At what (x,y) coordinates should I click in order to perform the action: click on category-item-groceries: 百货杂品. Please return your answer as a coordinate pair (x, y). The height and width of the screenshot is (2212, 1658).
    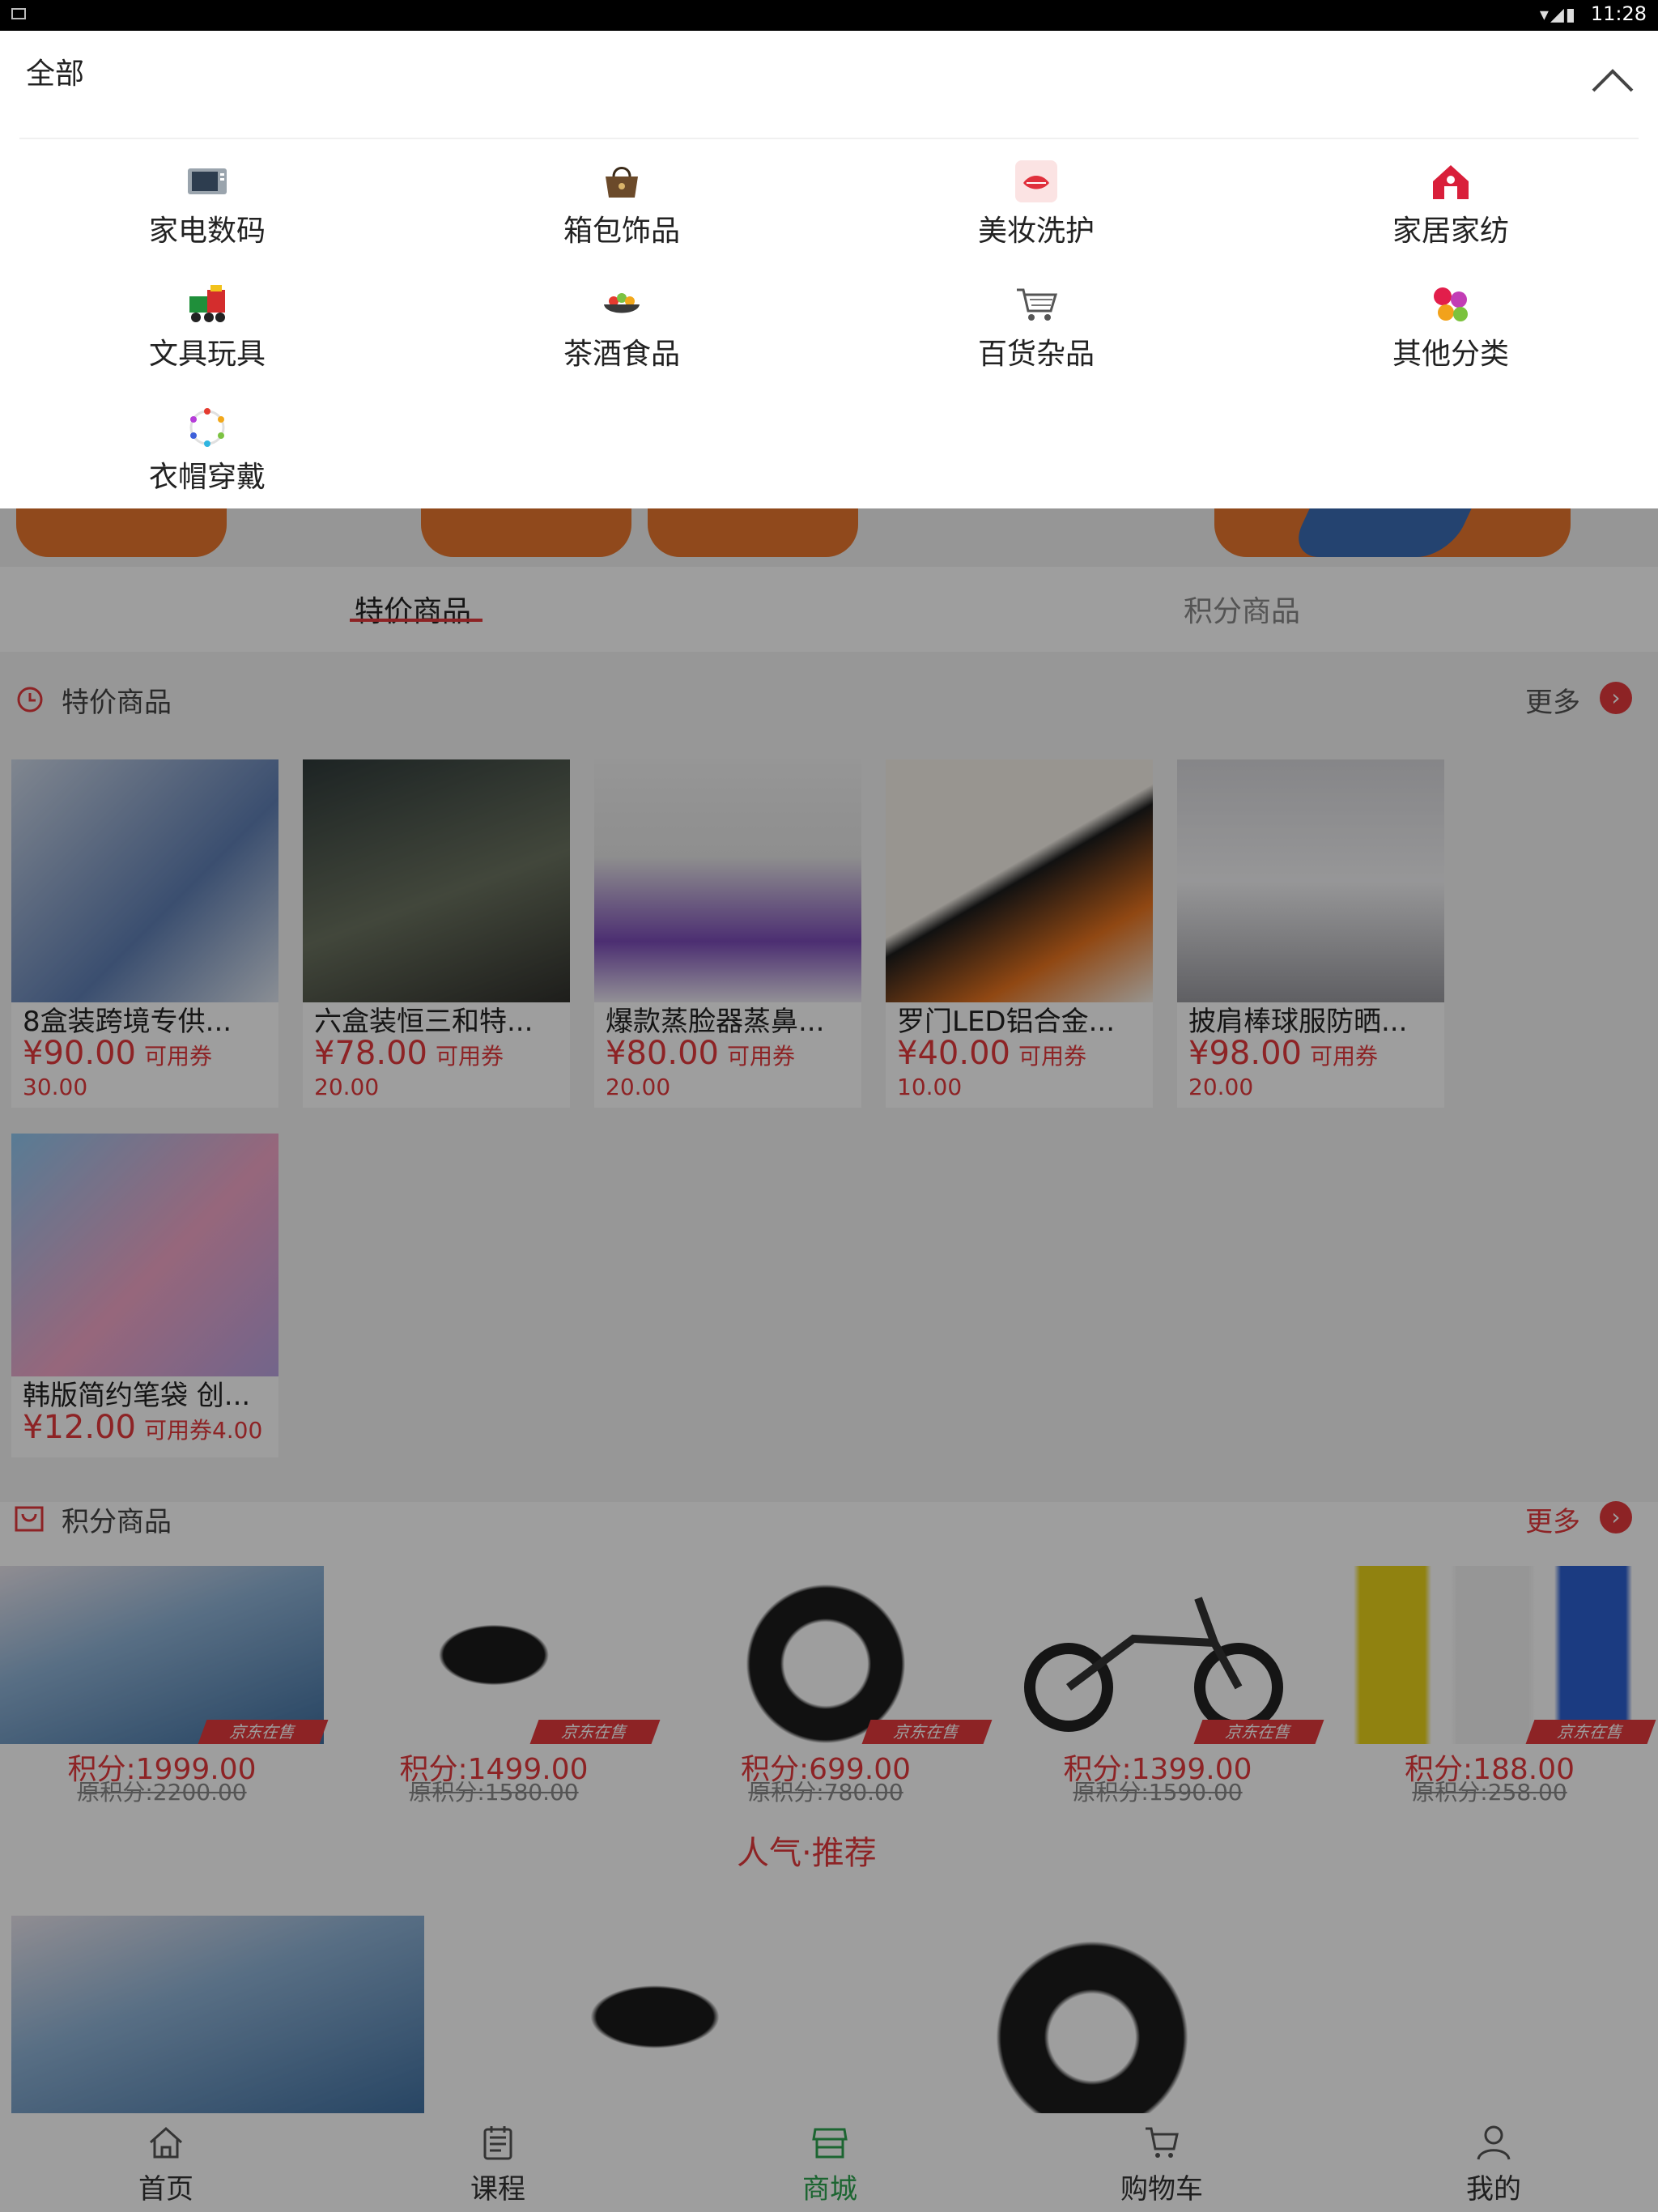
    Looking at the image, I should click on (1036, 335).